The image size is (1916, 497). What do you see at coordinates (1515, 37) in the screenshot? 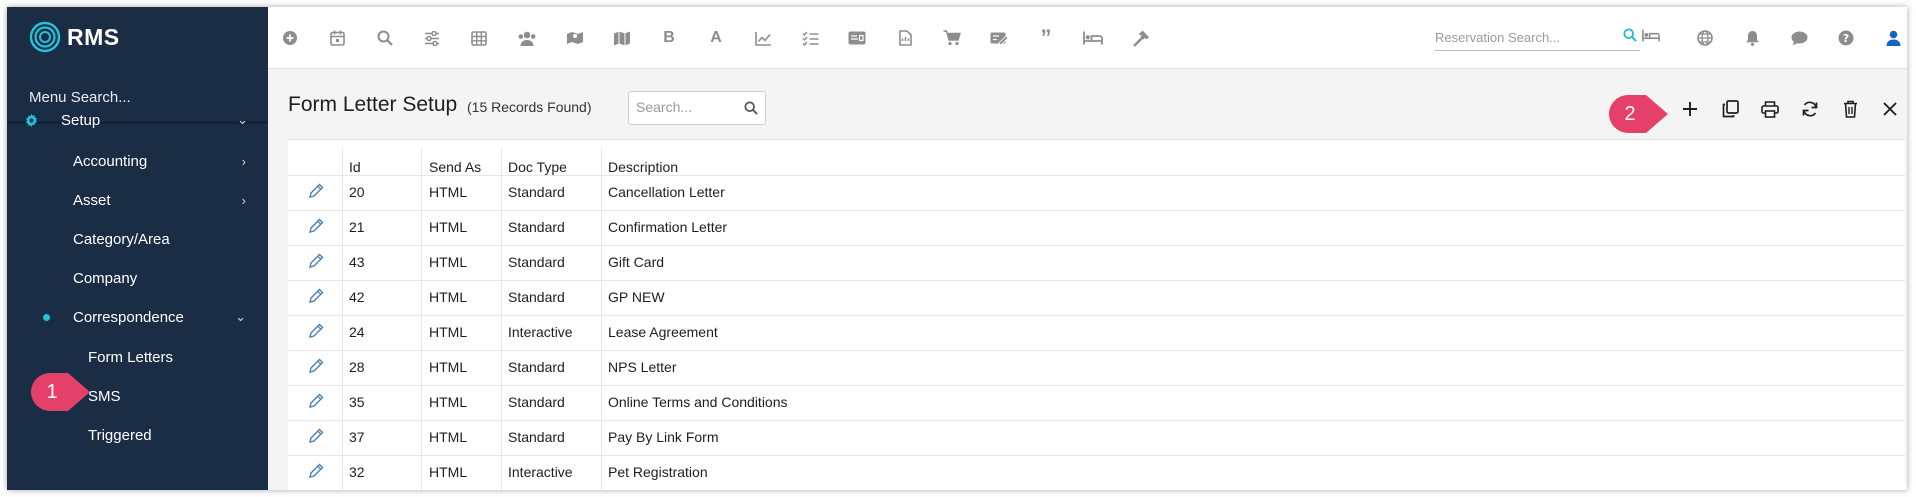
I see `reservation-search-input` at bounding box center [1515, 37].